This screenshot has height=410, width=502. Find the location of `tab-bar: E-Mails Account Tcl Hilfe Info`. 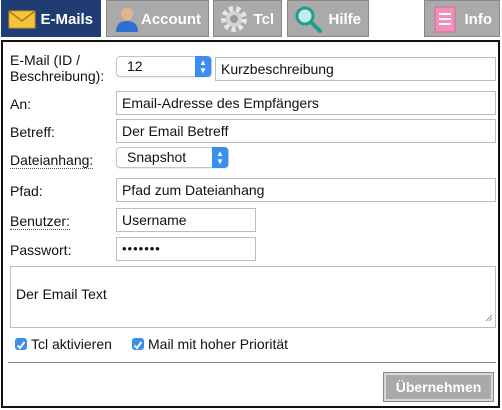

tab-bar: E-Mails Account Tcl Hilfe Info is located at coordinates (251, 20).